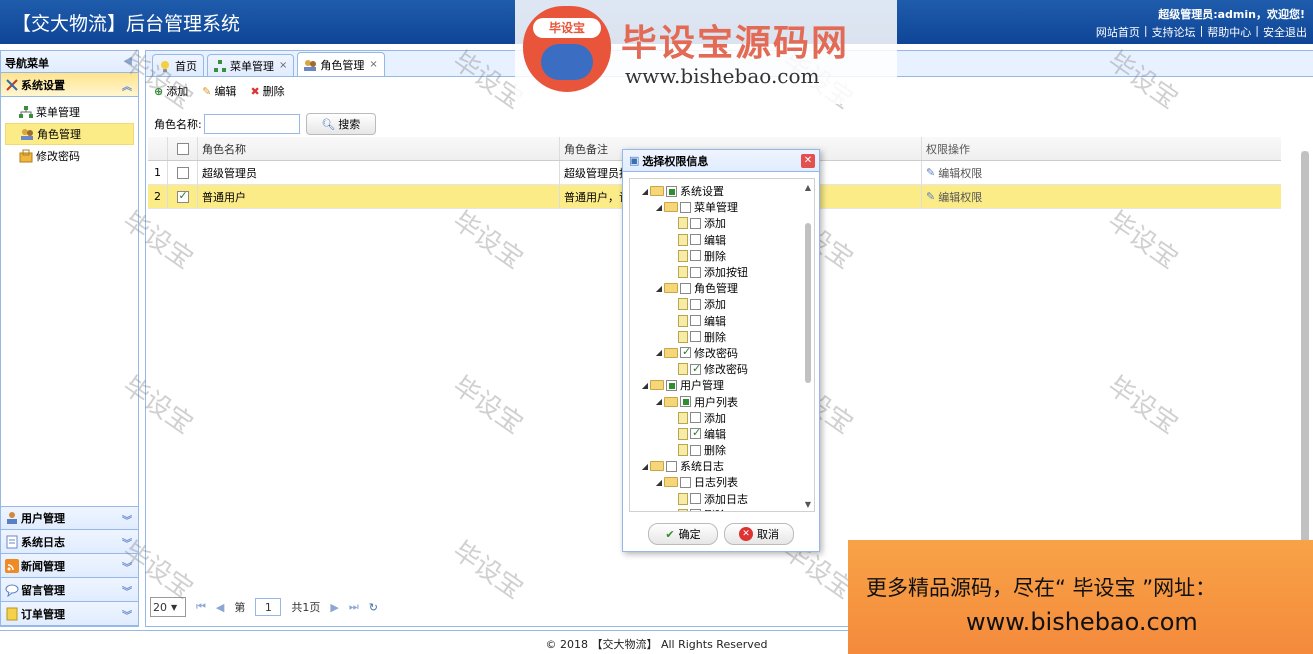 Image resolution: width=1313 pixels, height=654 pixels. What do you see at coordinates (69, 112) in the screenshot?
I see `sidebar-item-menu-management: 菜单管理` at bounding box center [69, 112].